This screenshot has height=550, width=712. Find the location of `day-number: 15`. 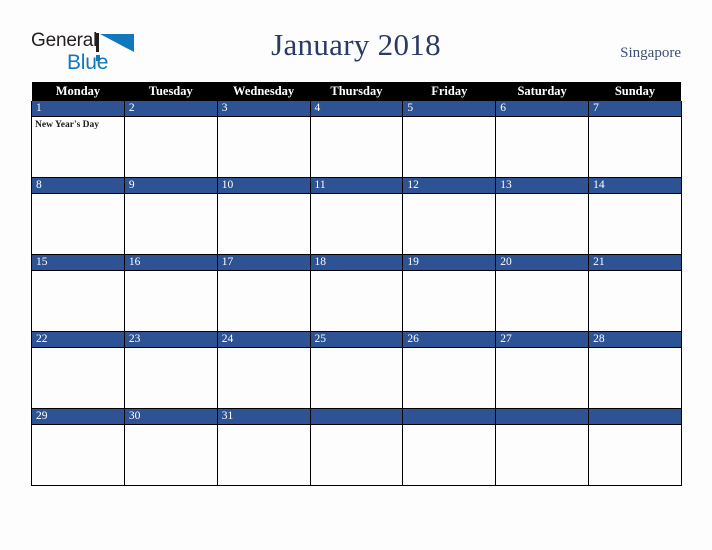

day-number: 15 is located at coordinates (78, 263).